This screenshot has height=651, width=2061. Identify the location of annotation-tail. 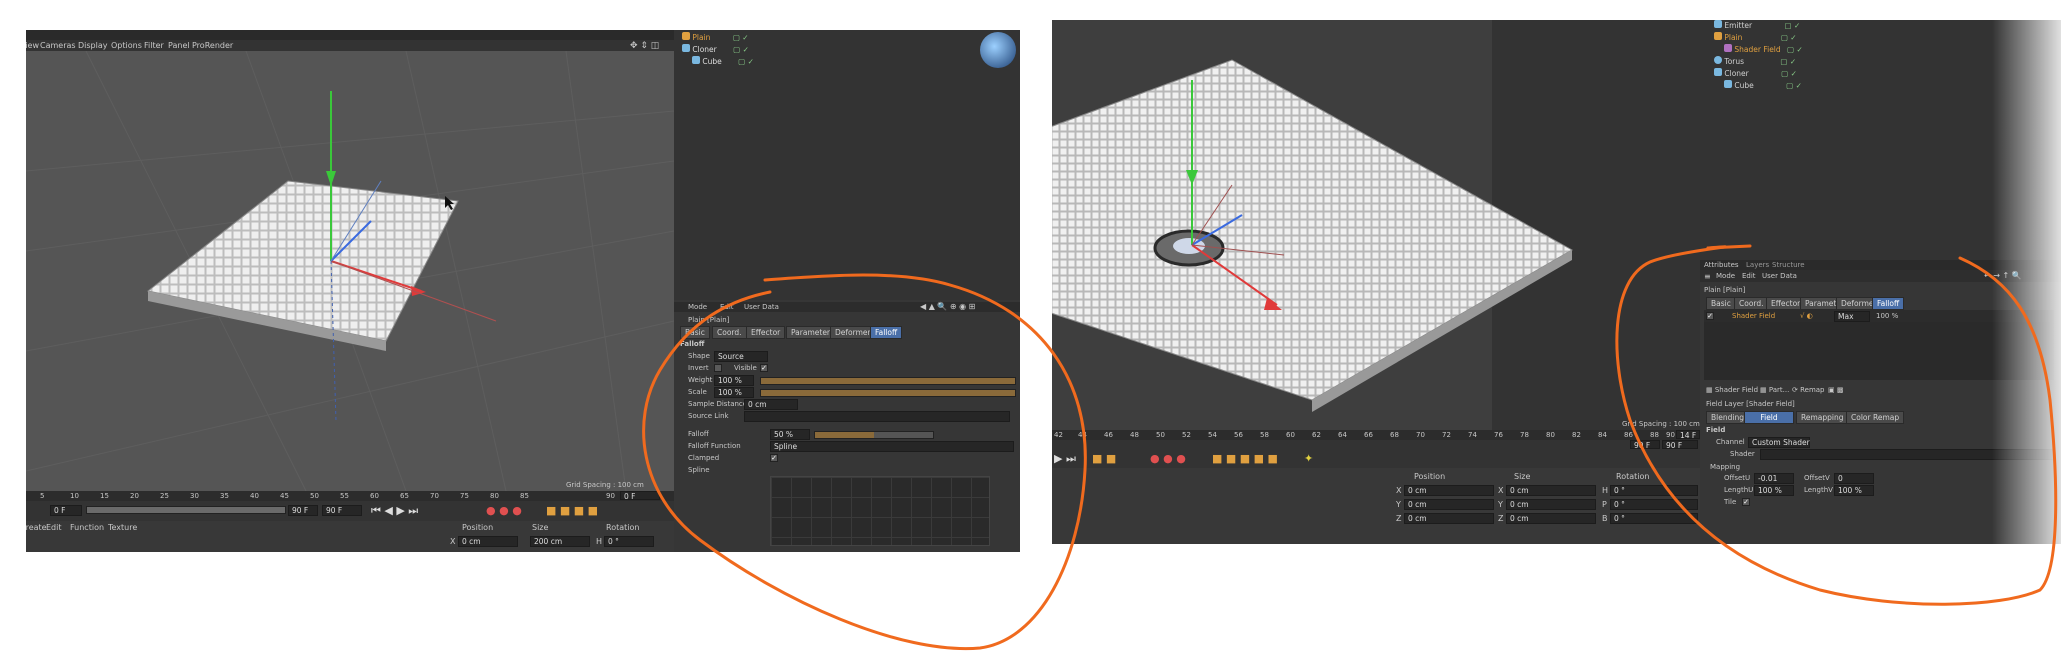
(1729, 247).